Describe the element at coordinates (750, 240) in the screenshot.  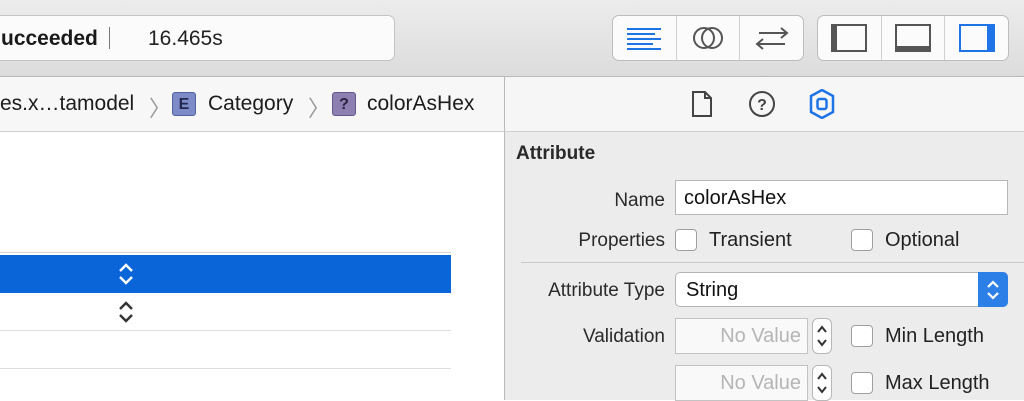
I see `transient-label: Transient` at that location.